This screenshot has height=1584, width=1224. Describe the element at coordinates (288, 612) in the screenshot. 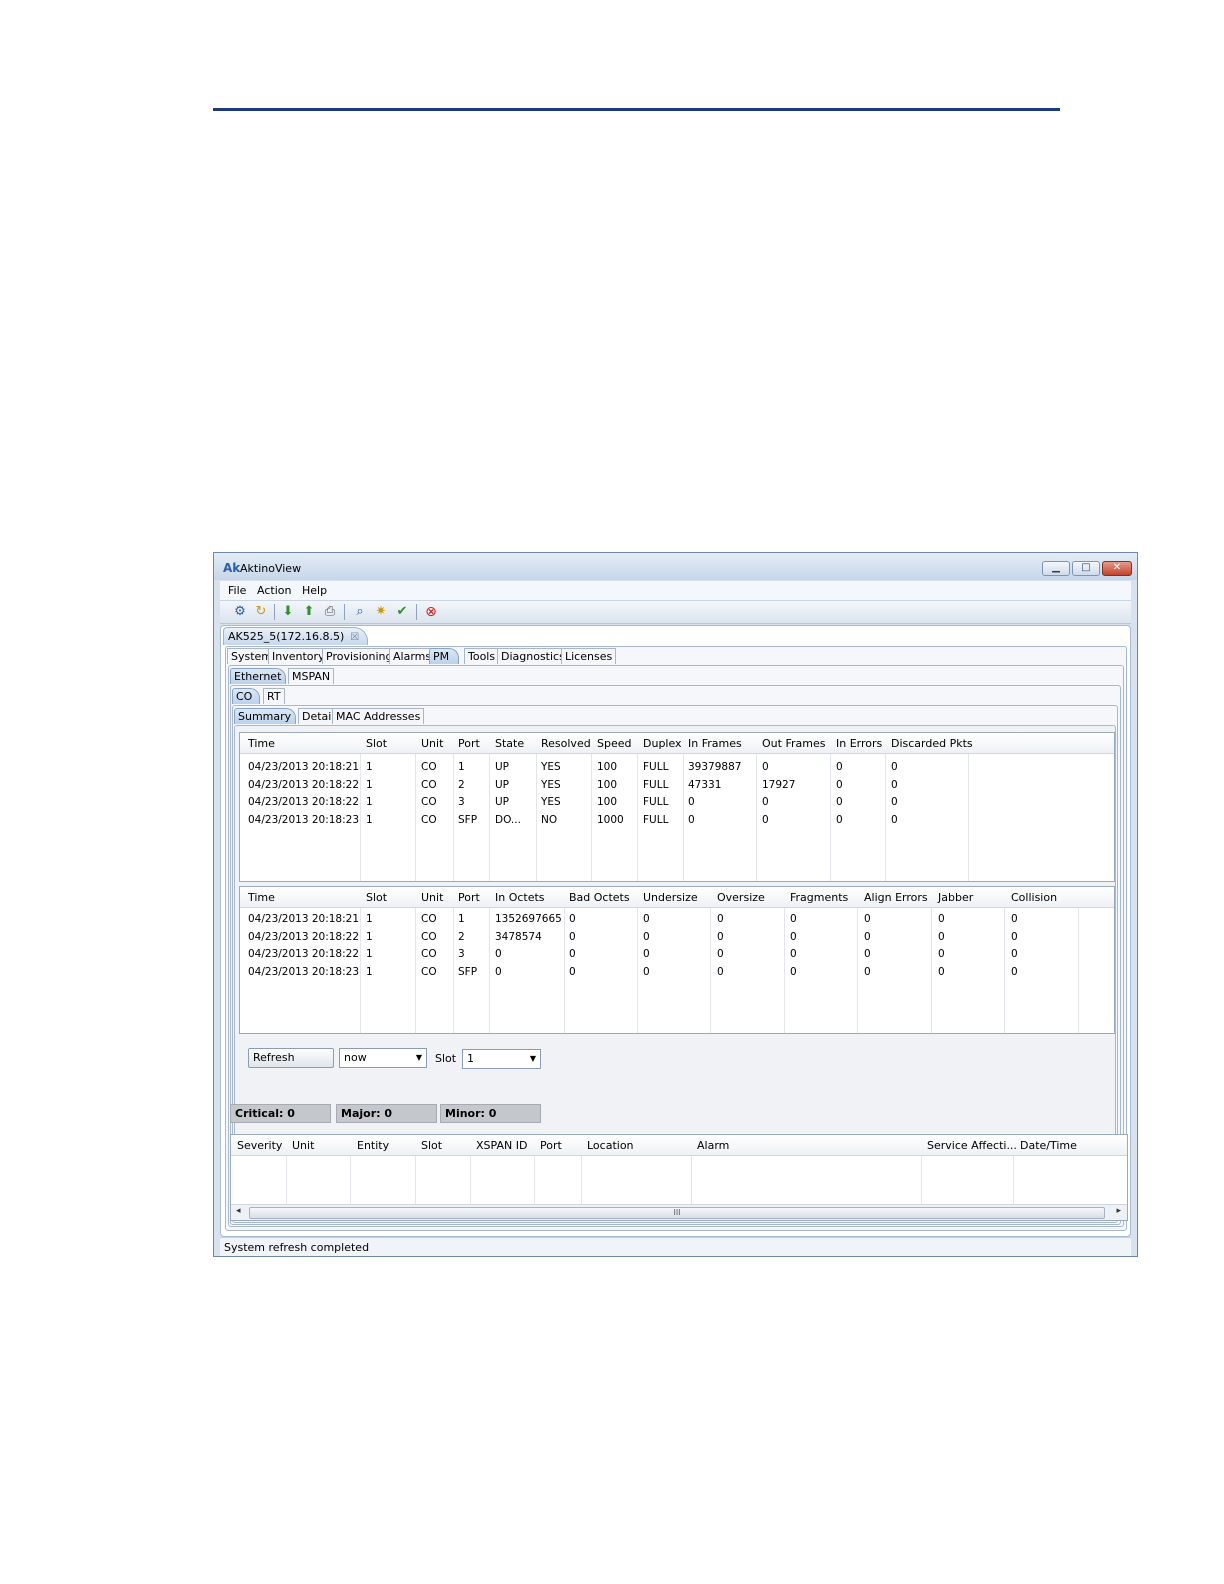

I see `download-icon: ⬇` at that location.